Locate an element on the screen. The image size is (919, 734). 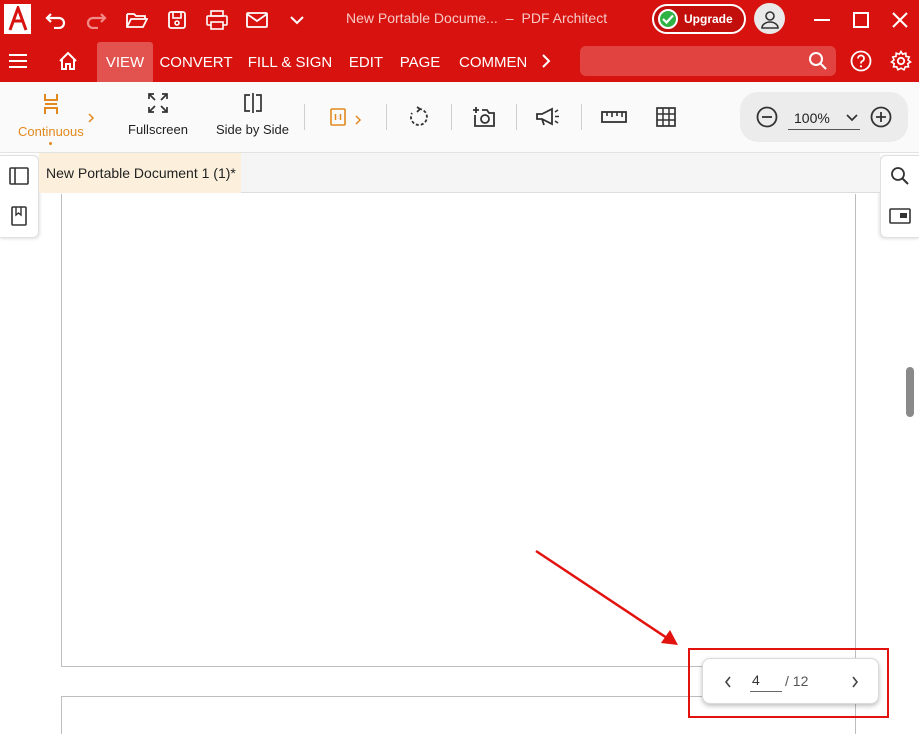
tab-comment: COMMENT is located at coordinates (491, 62).